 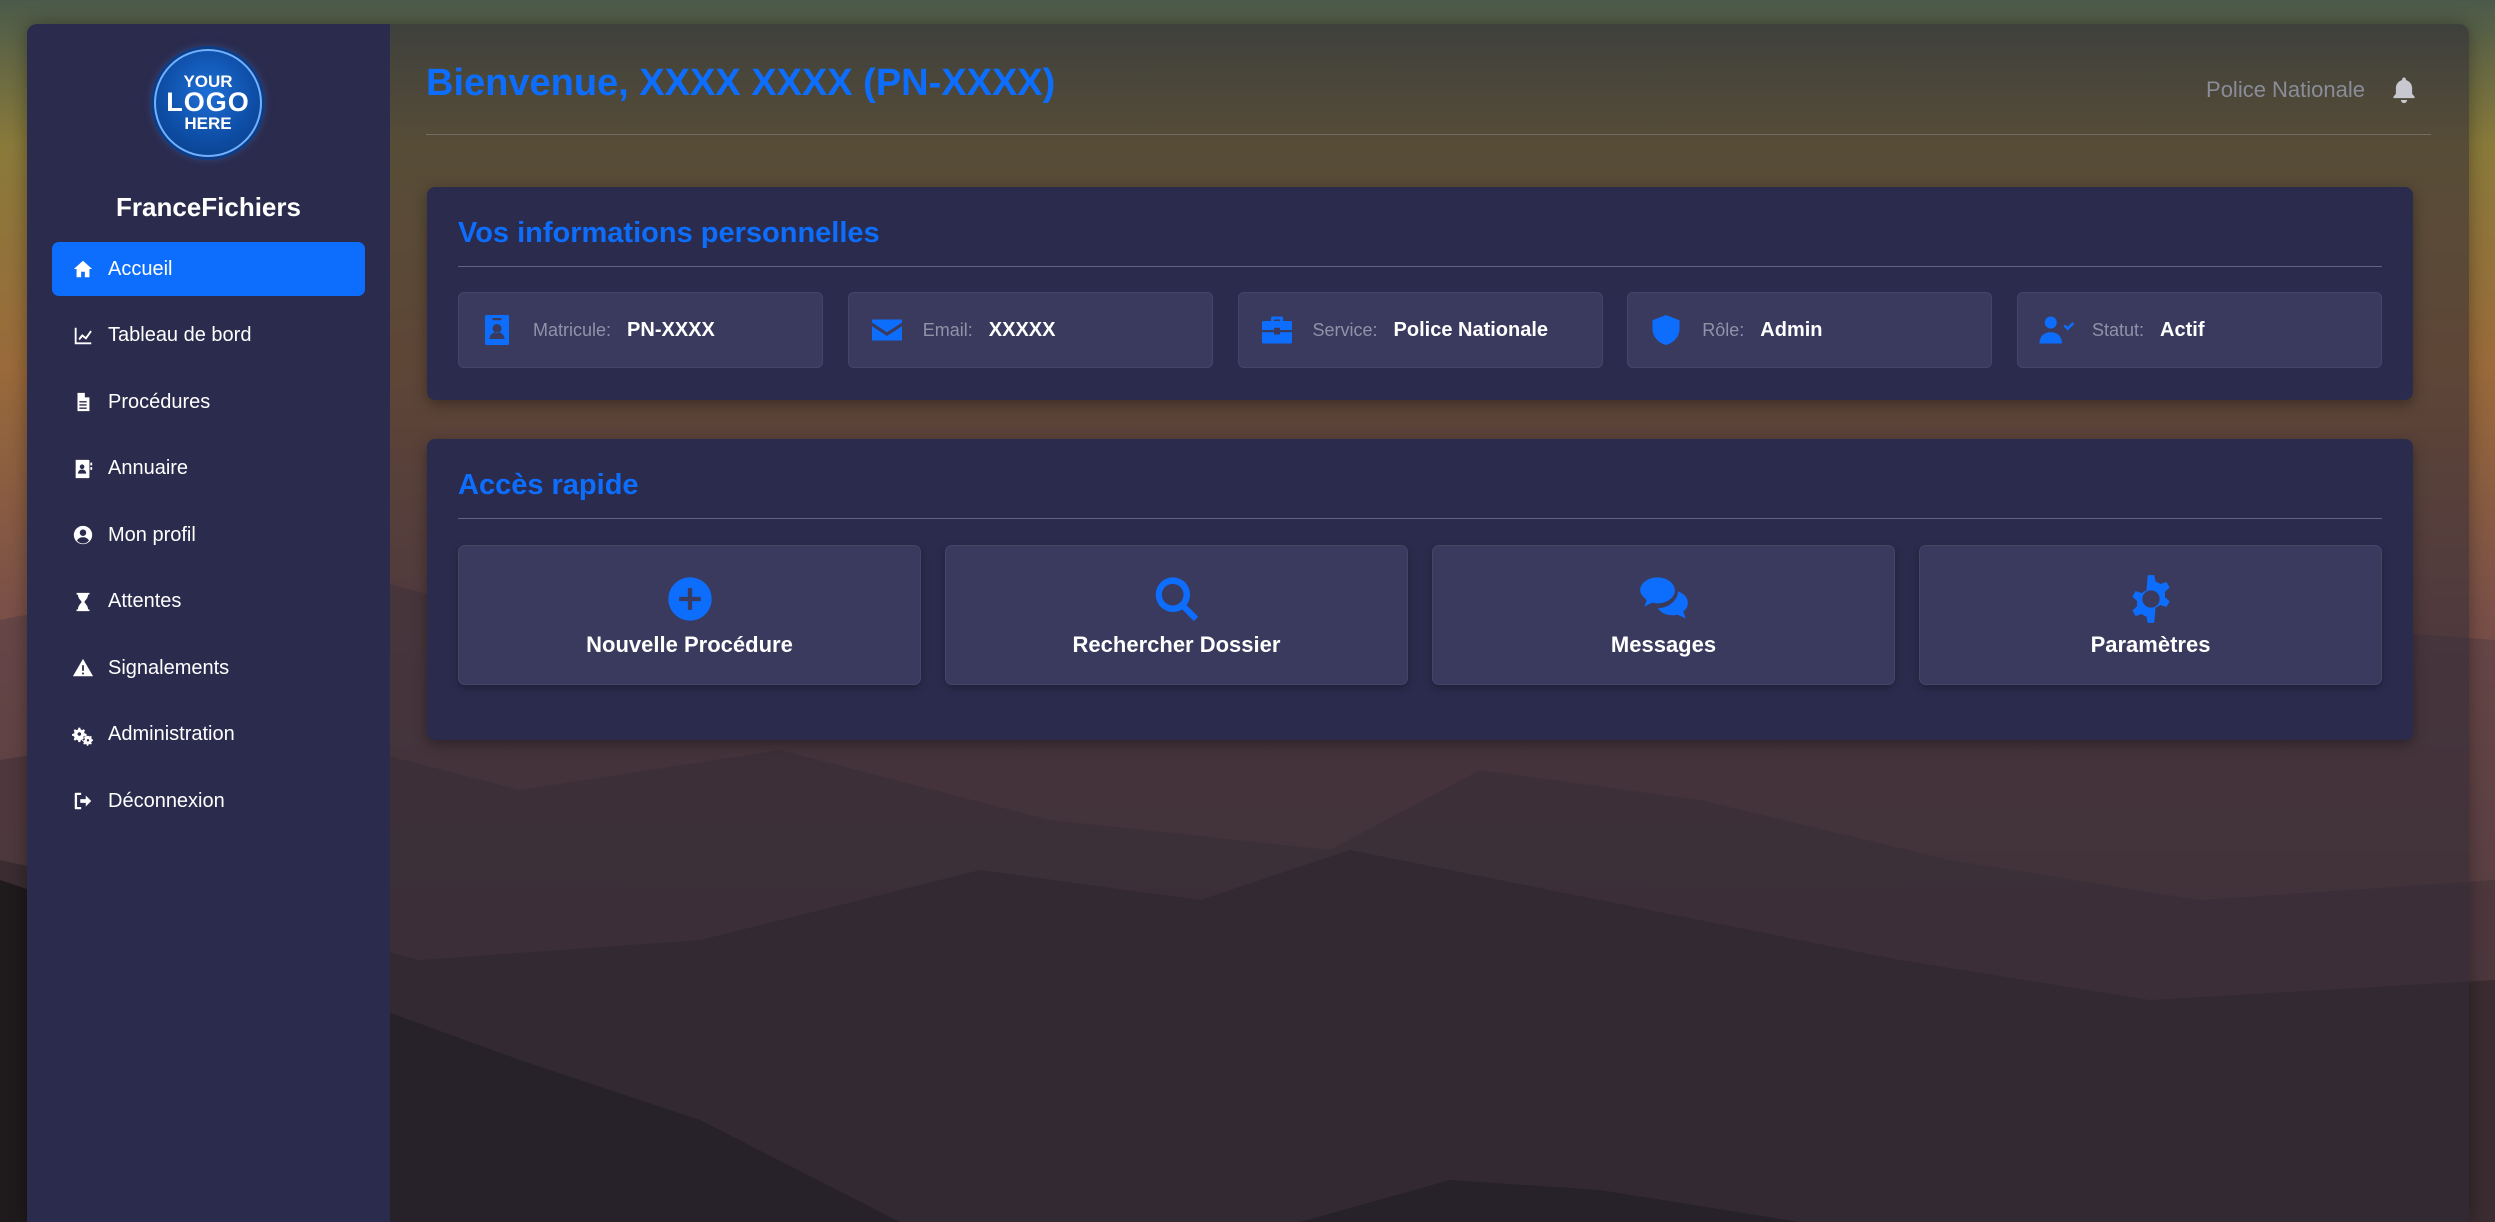 I want to click on sidebar-item-label: Administration, so click(x=171, y=734).